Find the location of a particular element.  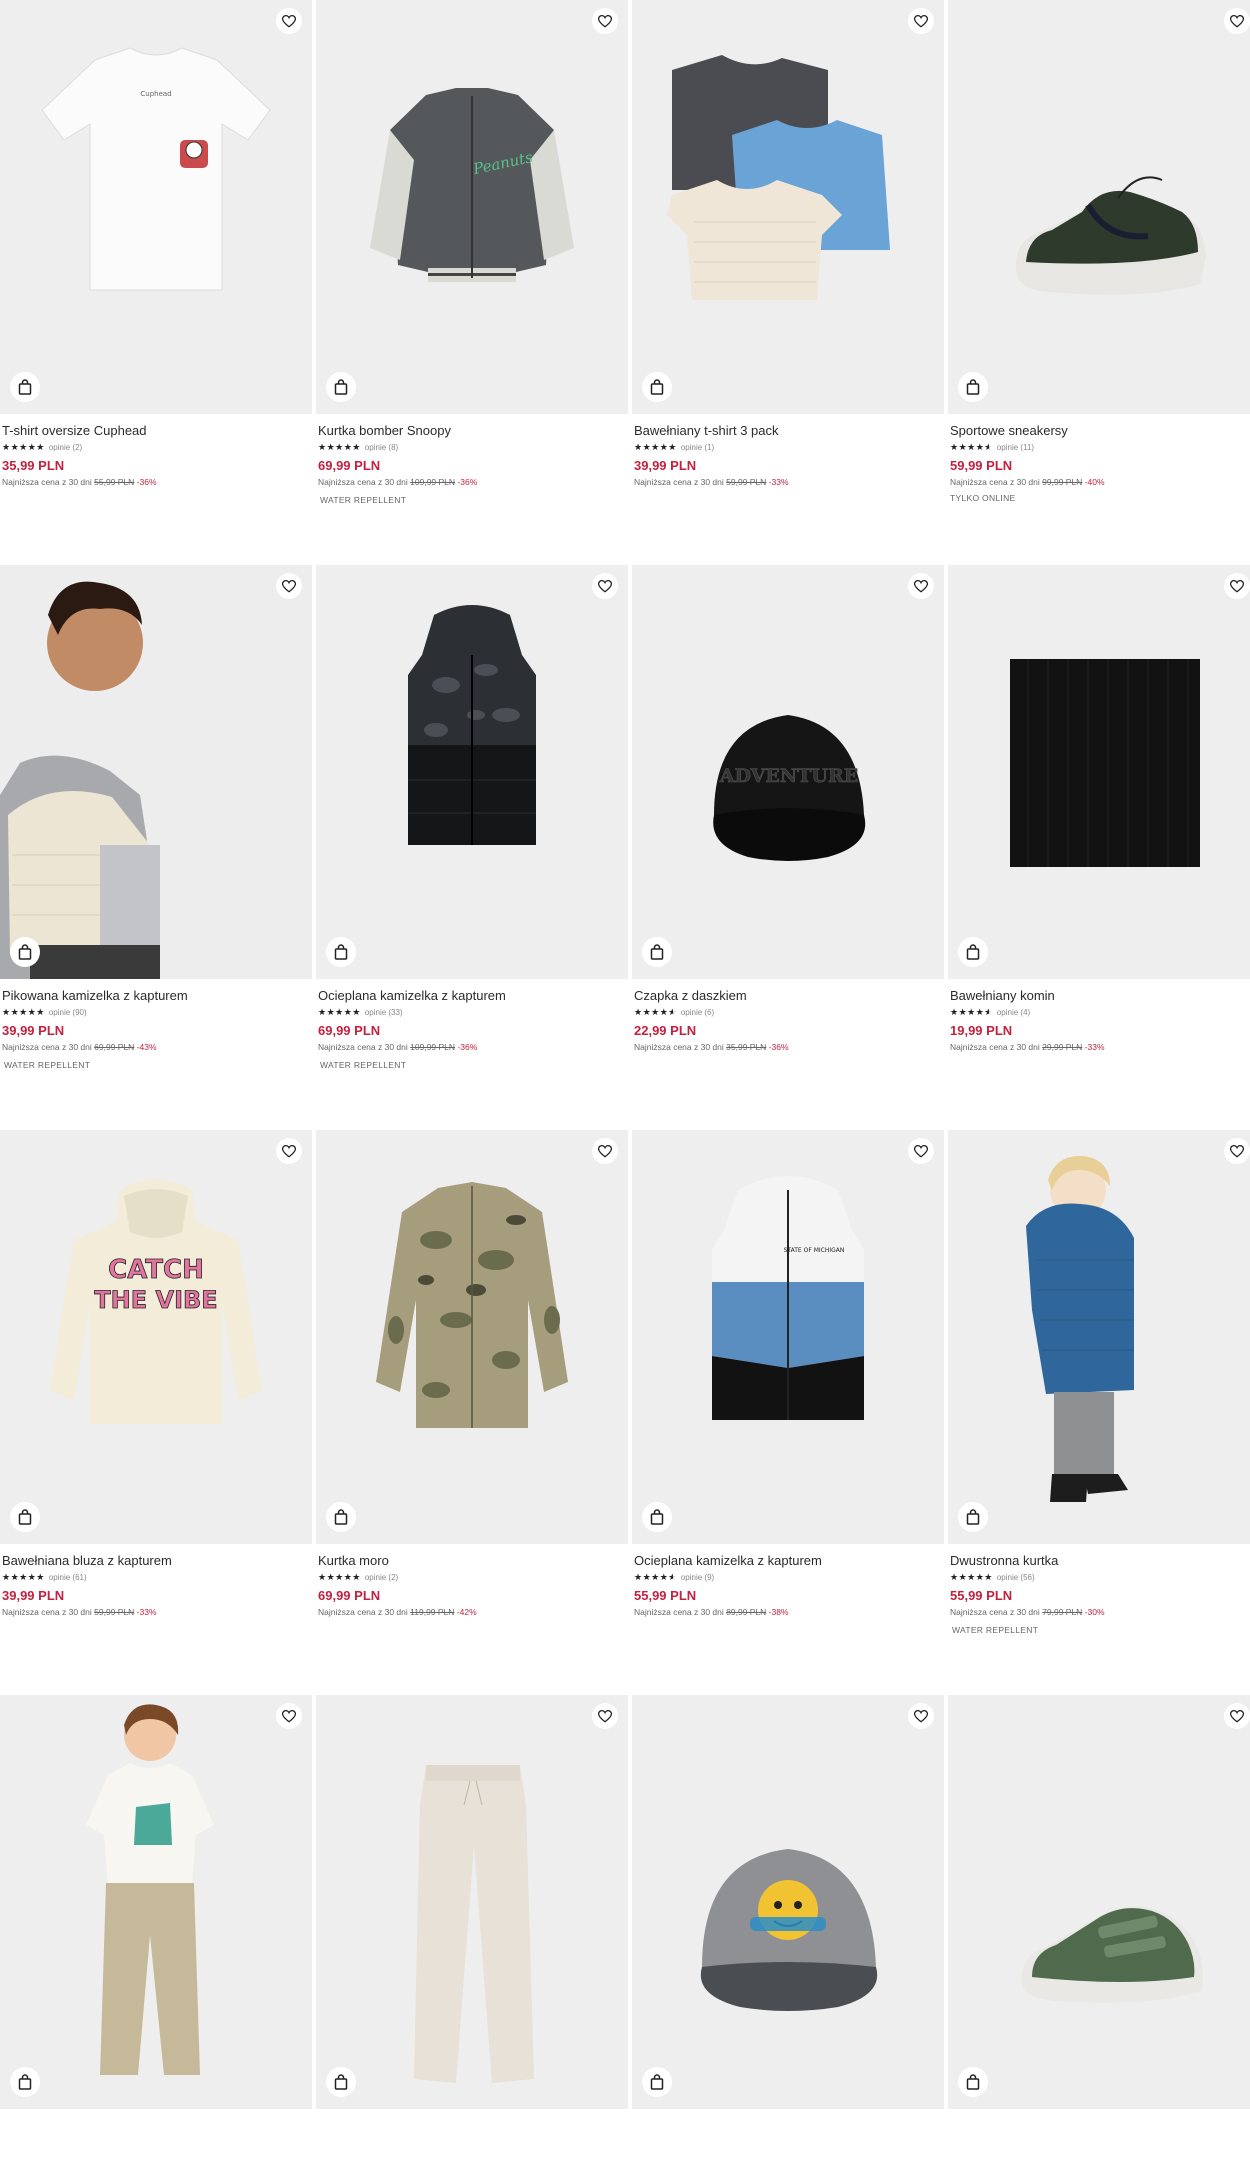

discount-badge: -40% is located at coordinates (1094, 482).